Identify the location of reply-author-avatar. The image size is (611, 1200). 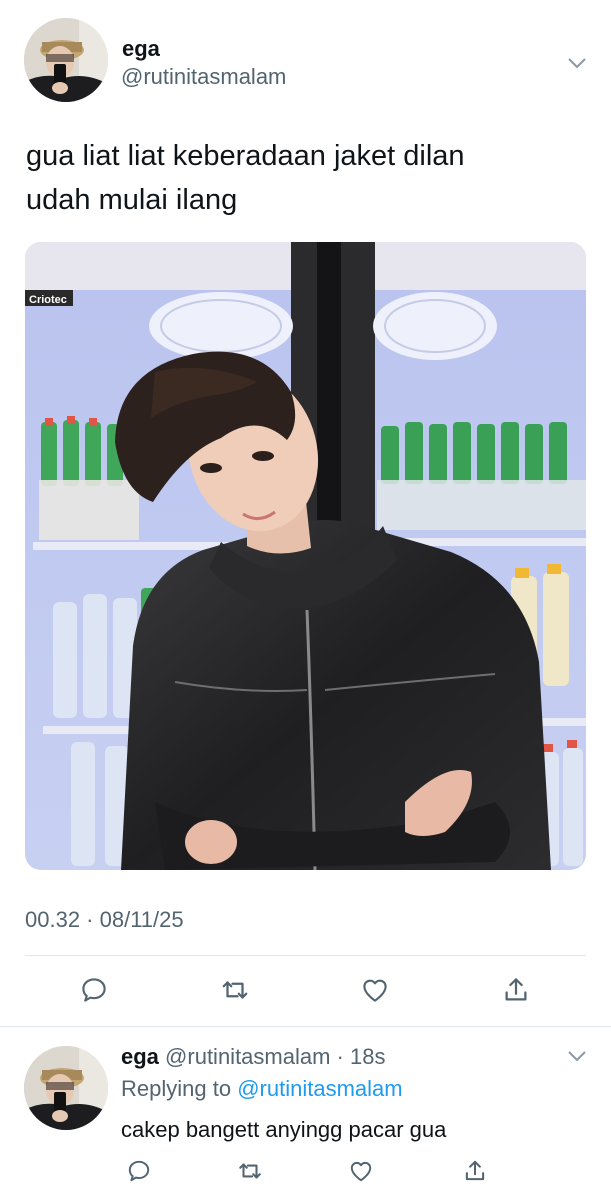
(66, 1088).